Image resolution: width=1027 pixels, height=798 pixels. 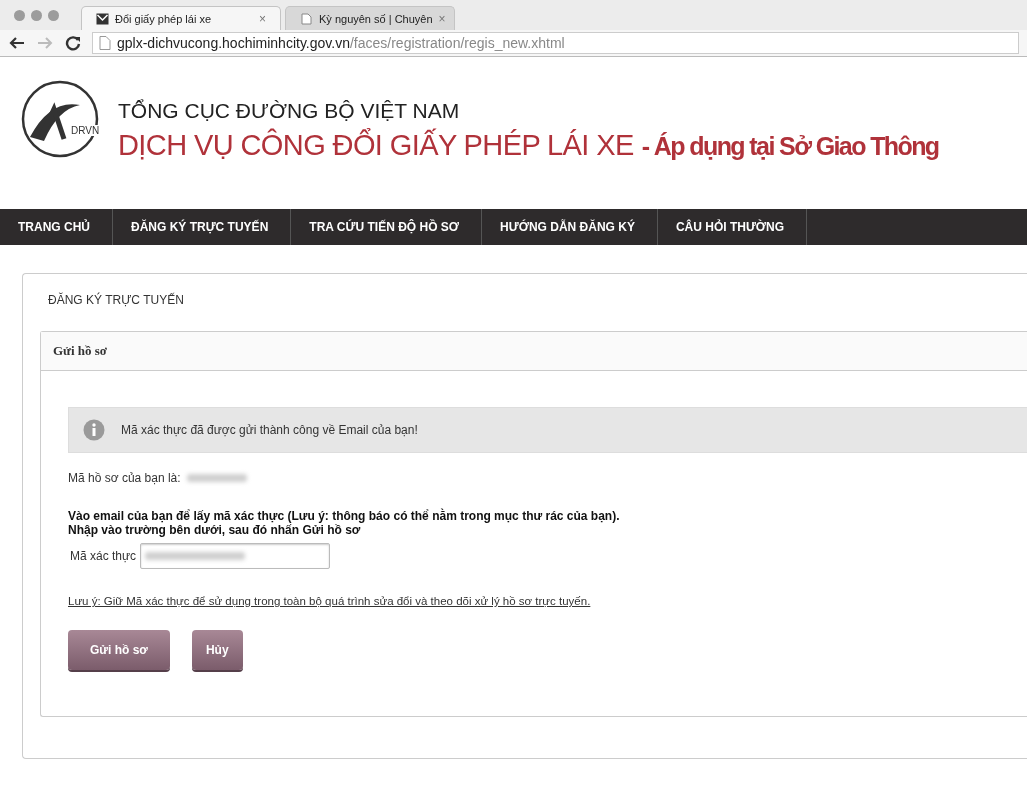 I want to click on nav-link: CÂU HỎI THƯỜNG, so click(x=732, y=227).